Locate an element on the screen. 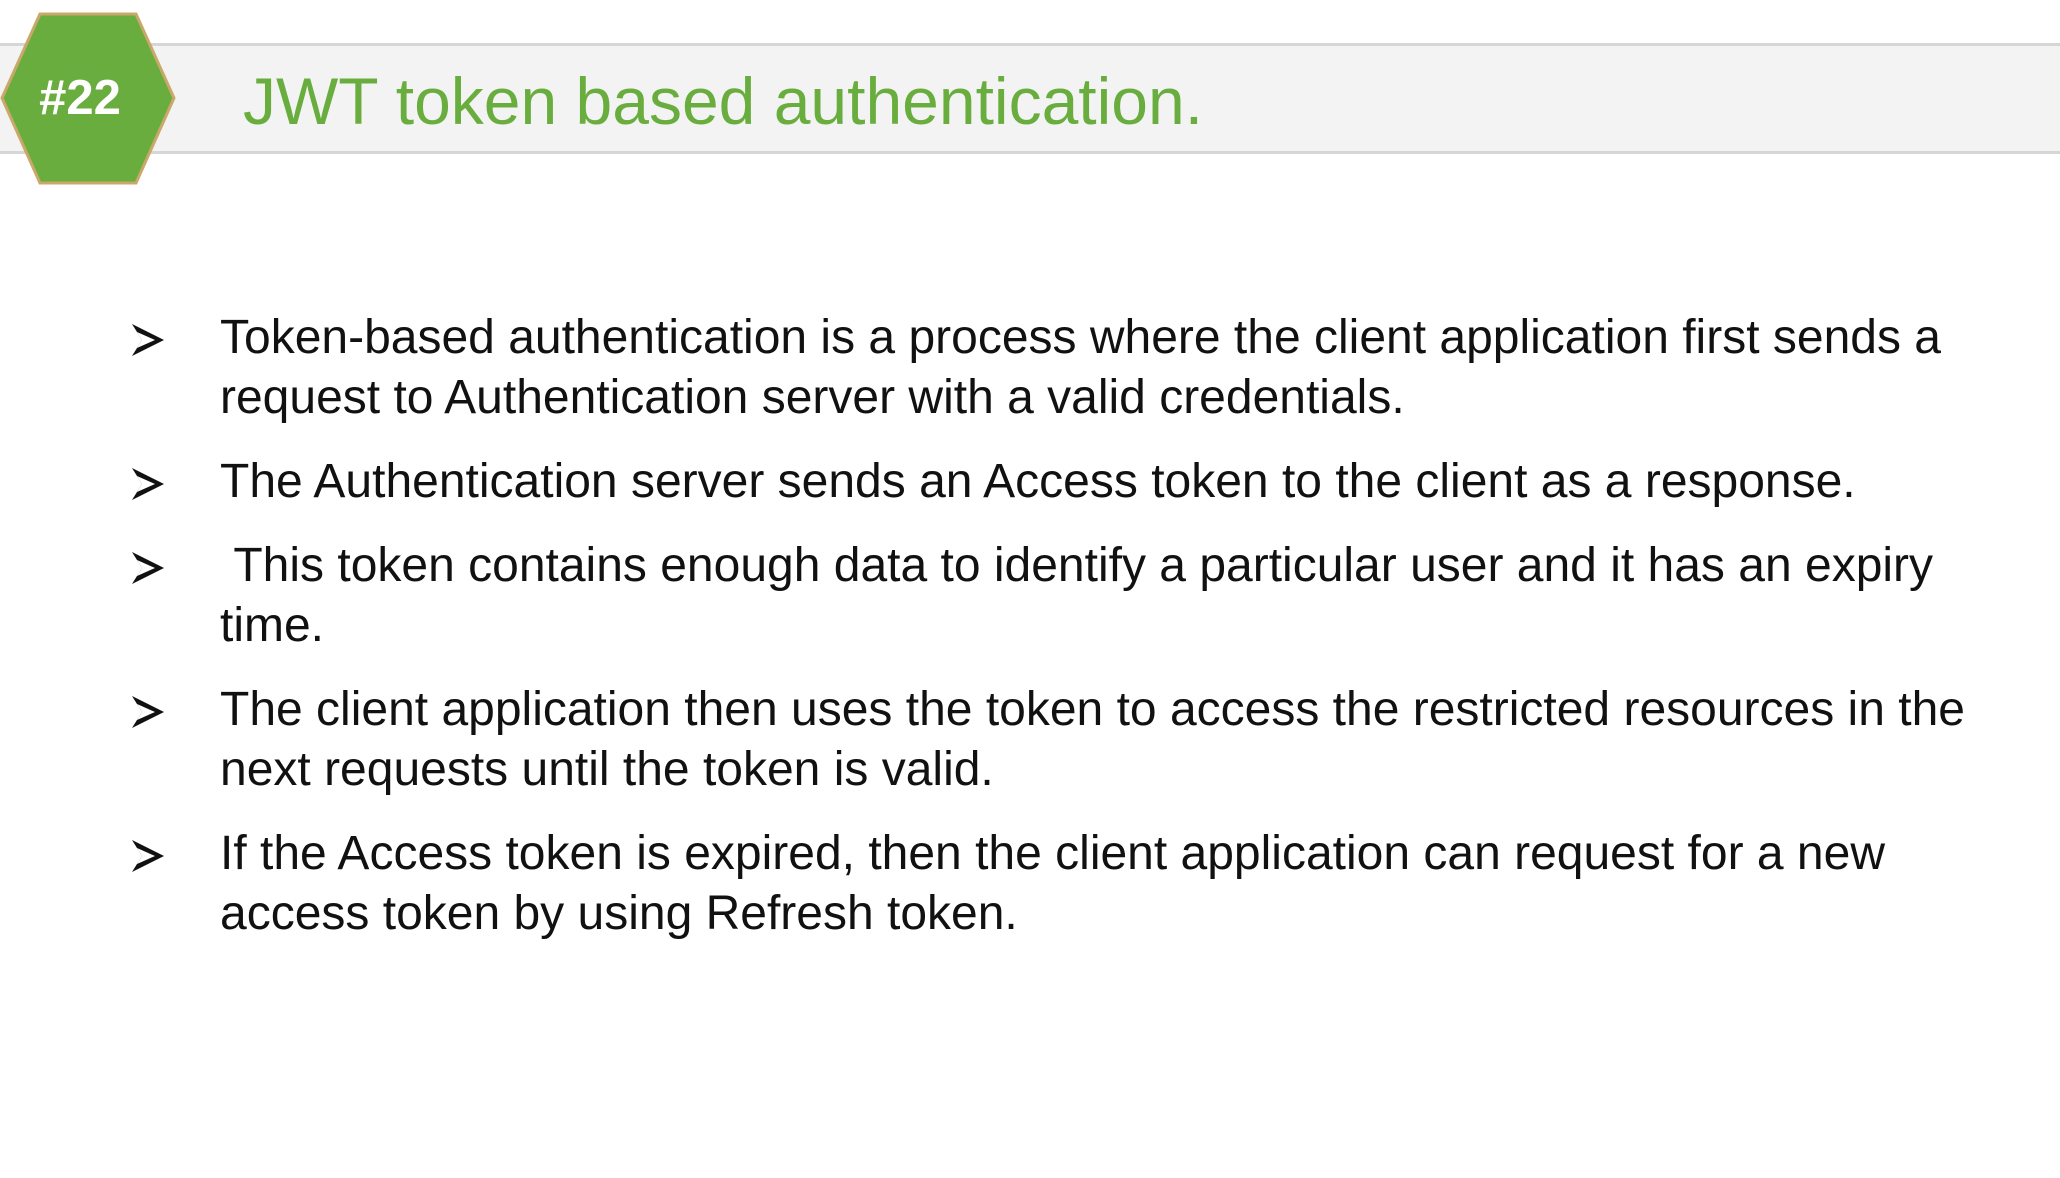 This screenshot has width=2060, height=1178. slide-title: JWT token based authentication. is located at coordinates (723, 101).